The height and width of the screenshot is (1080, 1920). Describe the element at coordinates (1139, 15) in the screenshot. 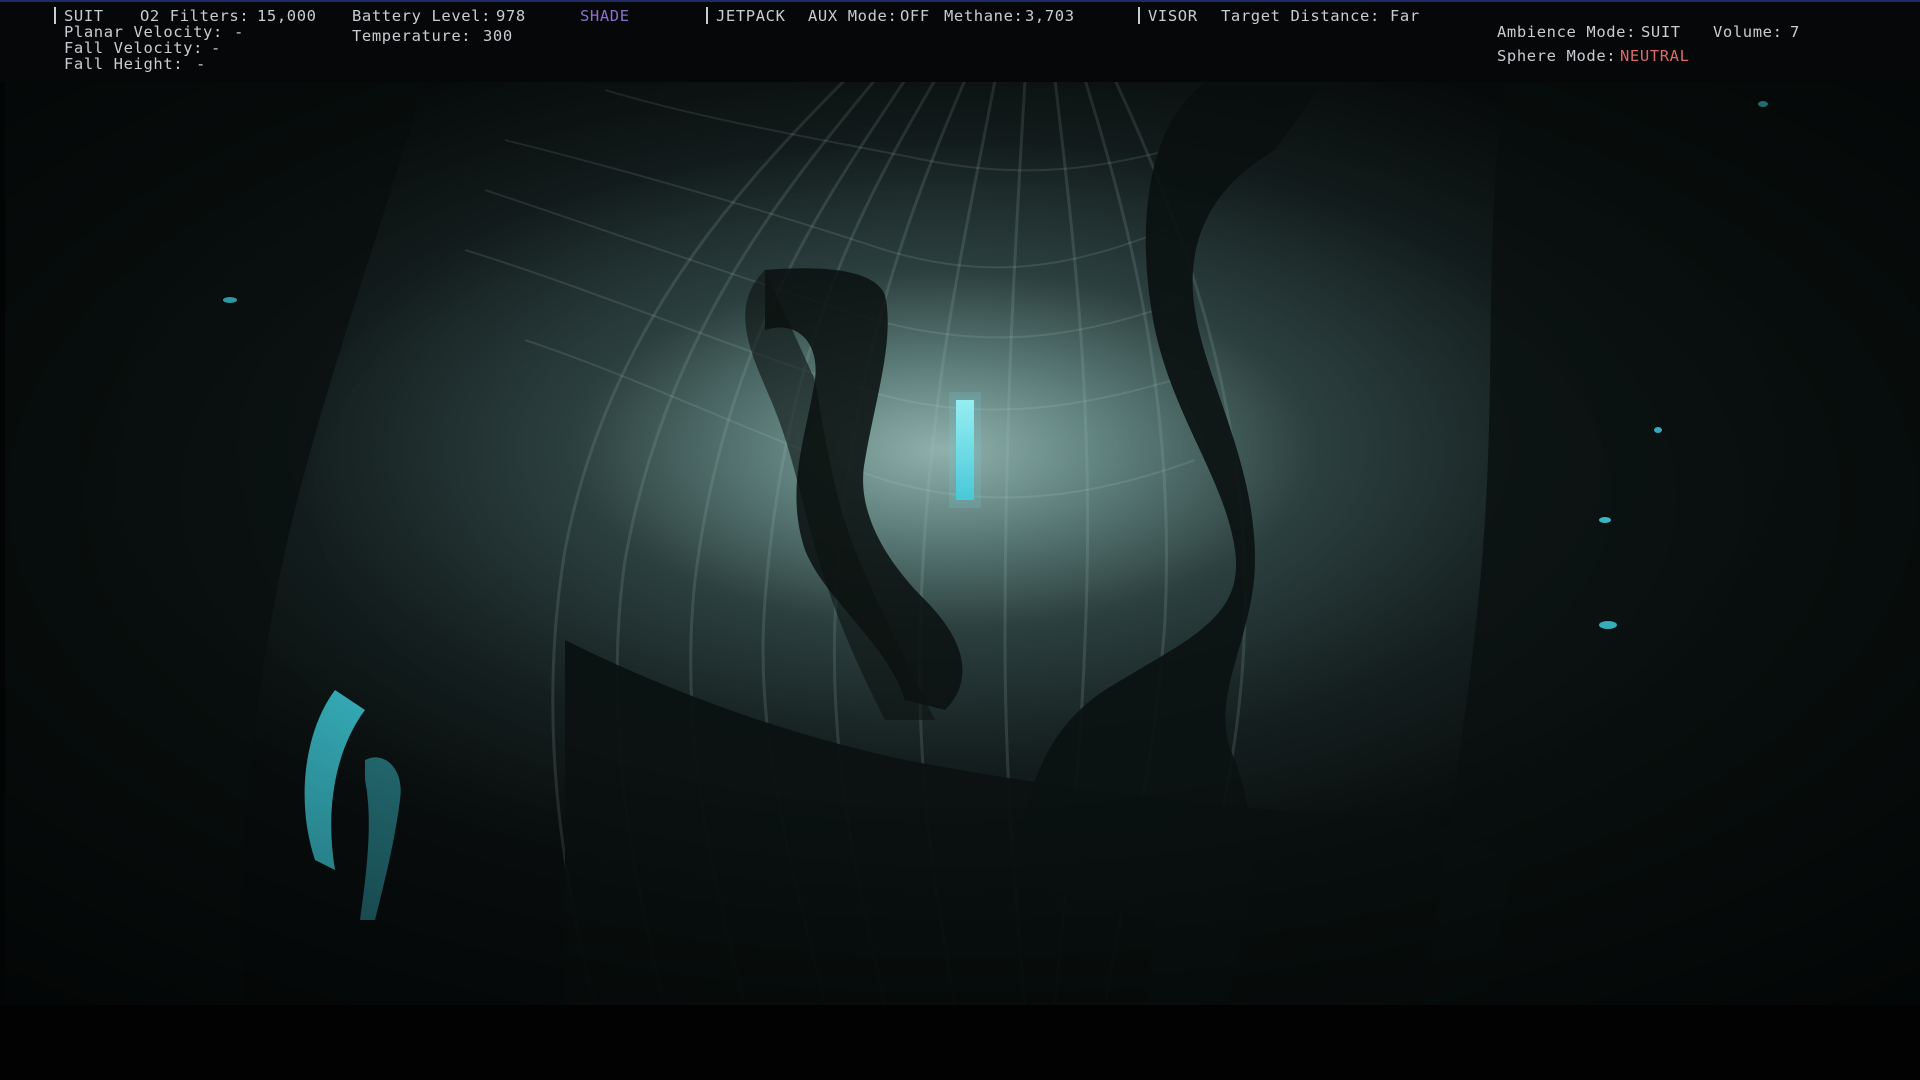

I see `visor-divider` at that location.